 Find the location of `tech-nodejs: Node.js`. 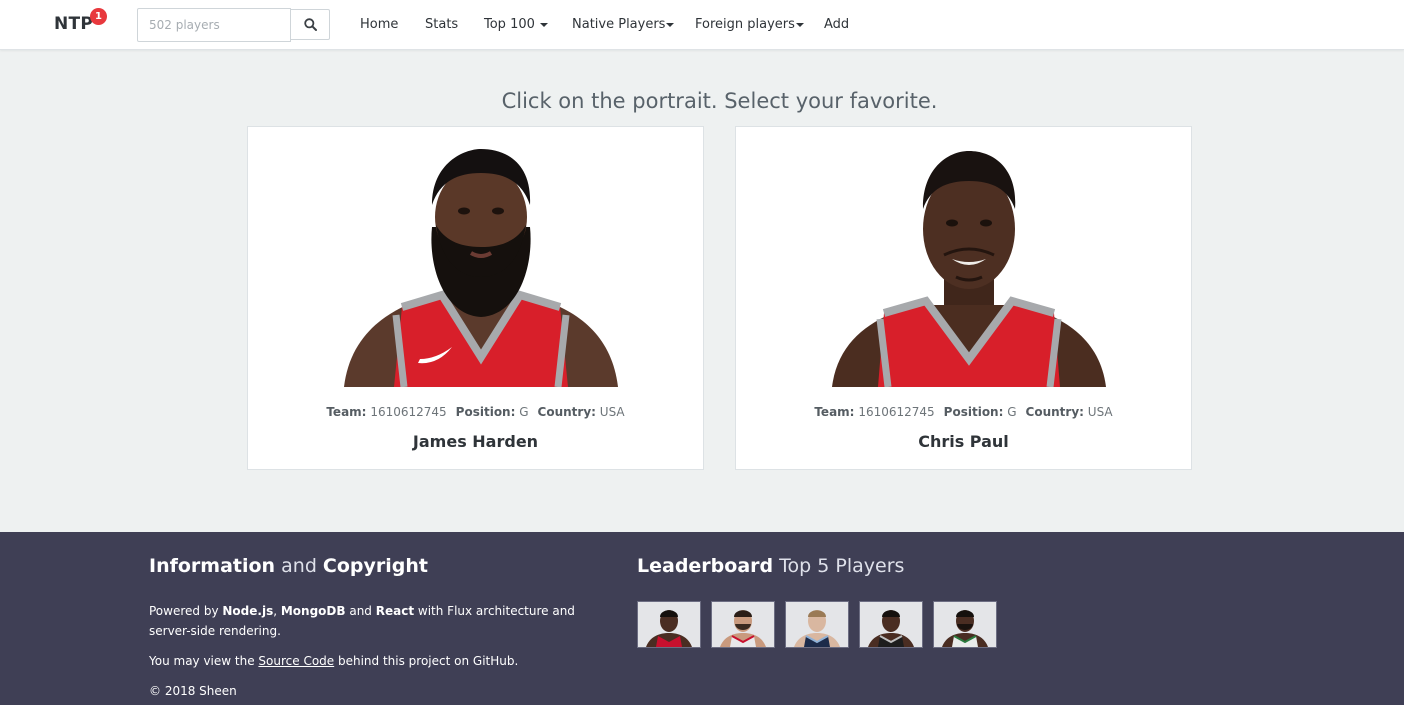

tech-nodejs: Node.js is located at coordinates (248, 611).